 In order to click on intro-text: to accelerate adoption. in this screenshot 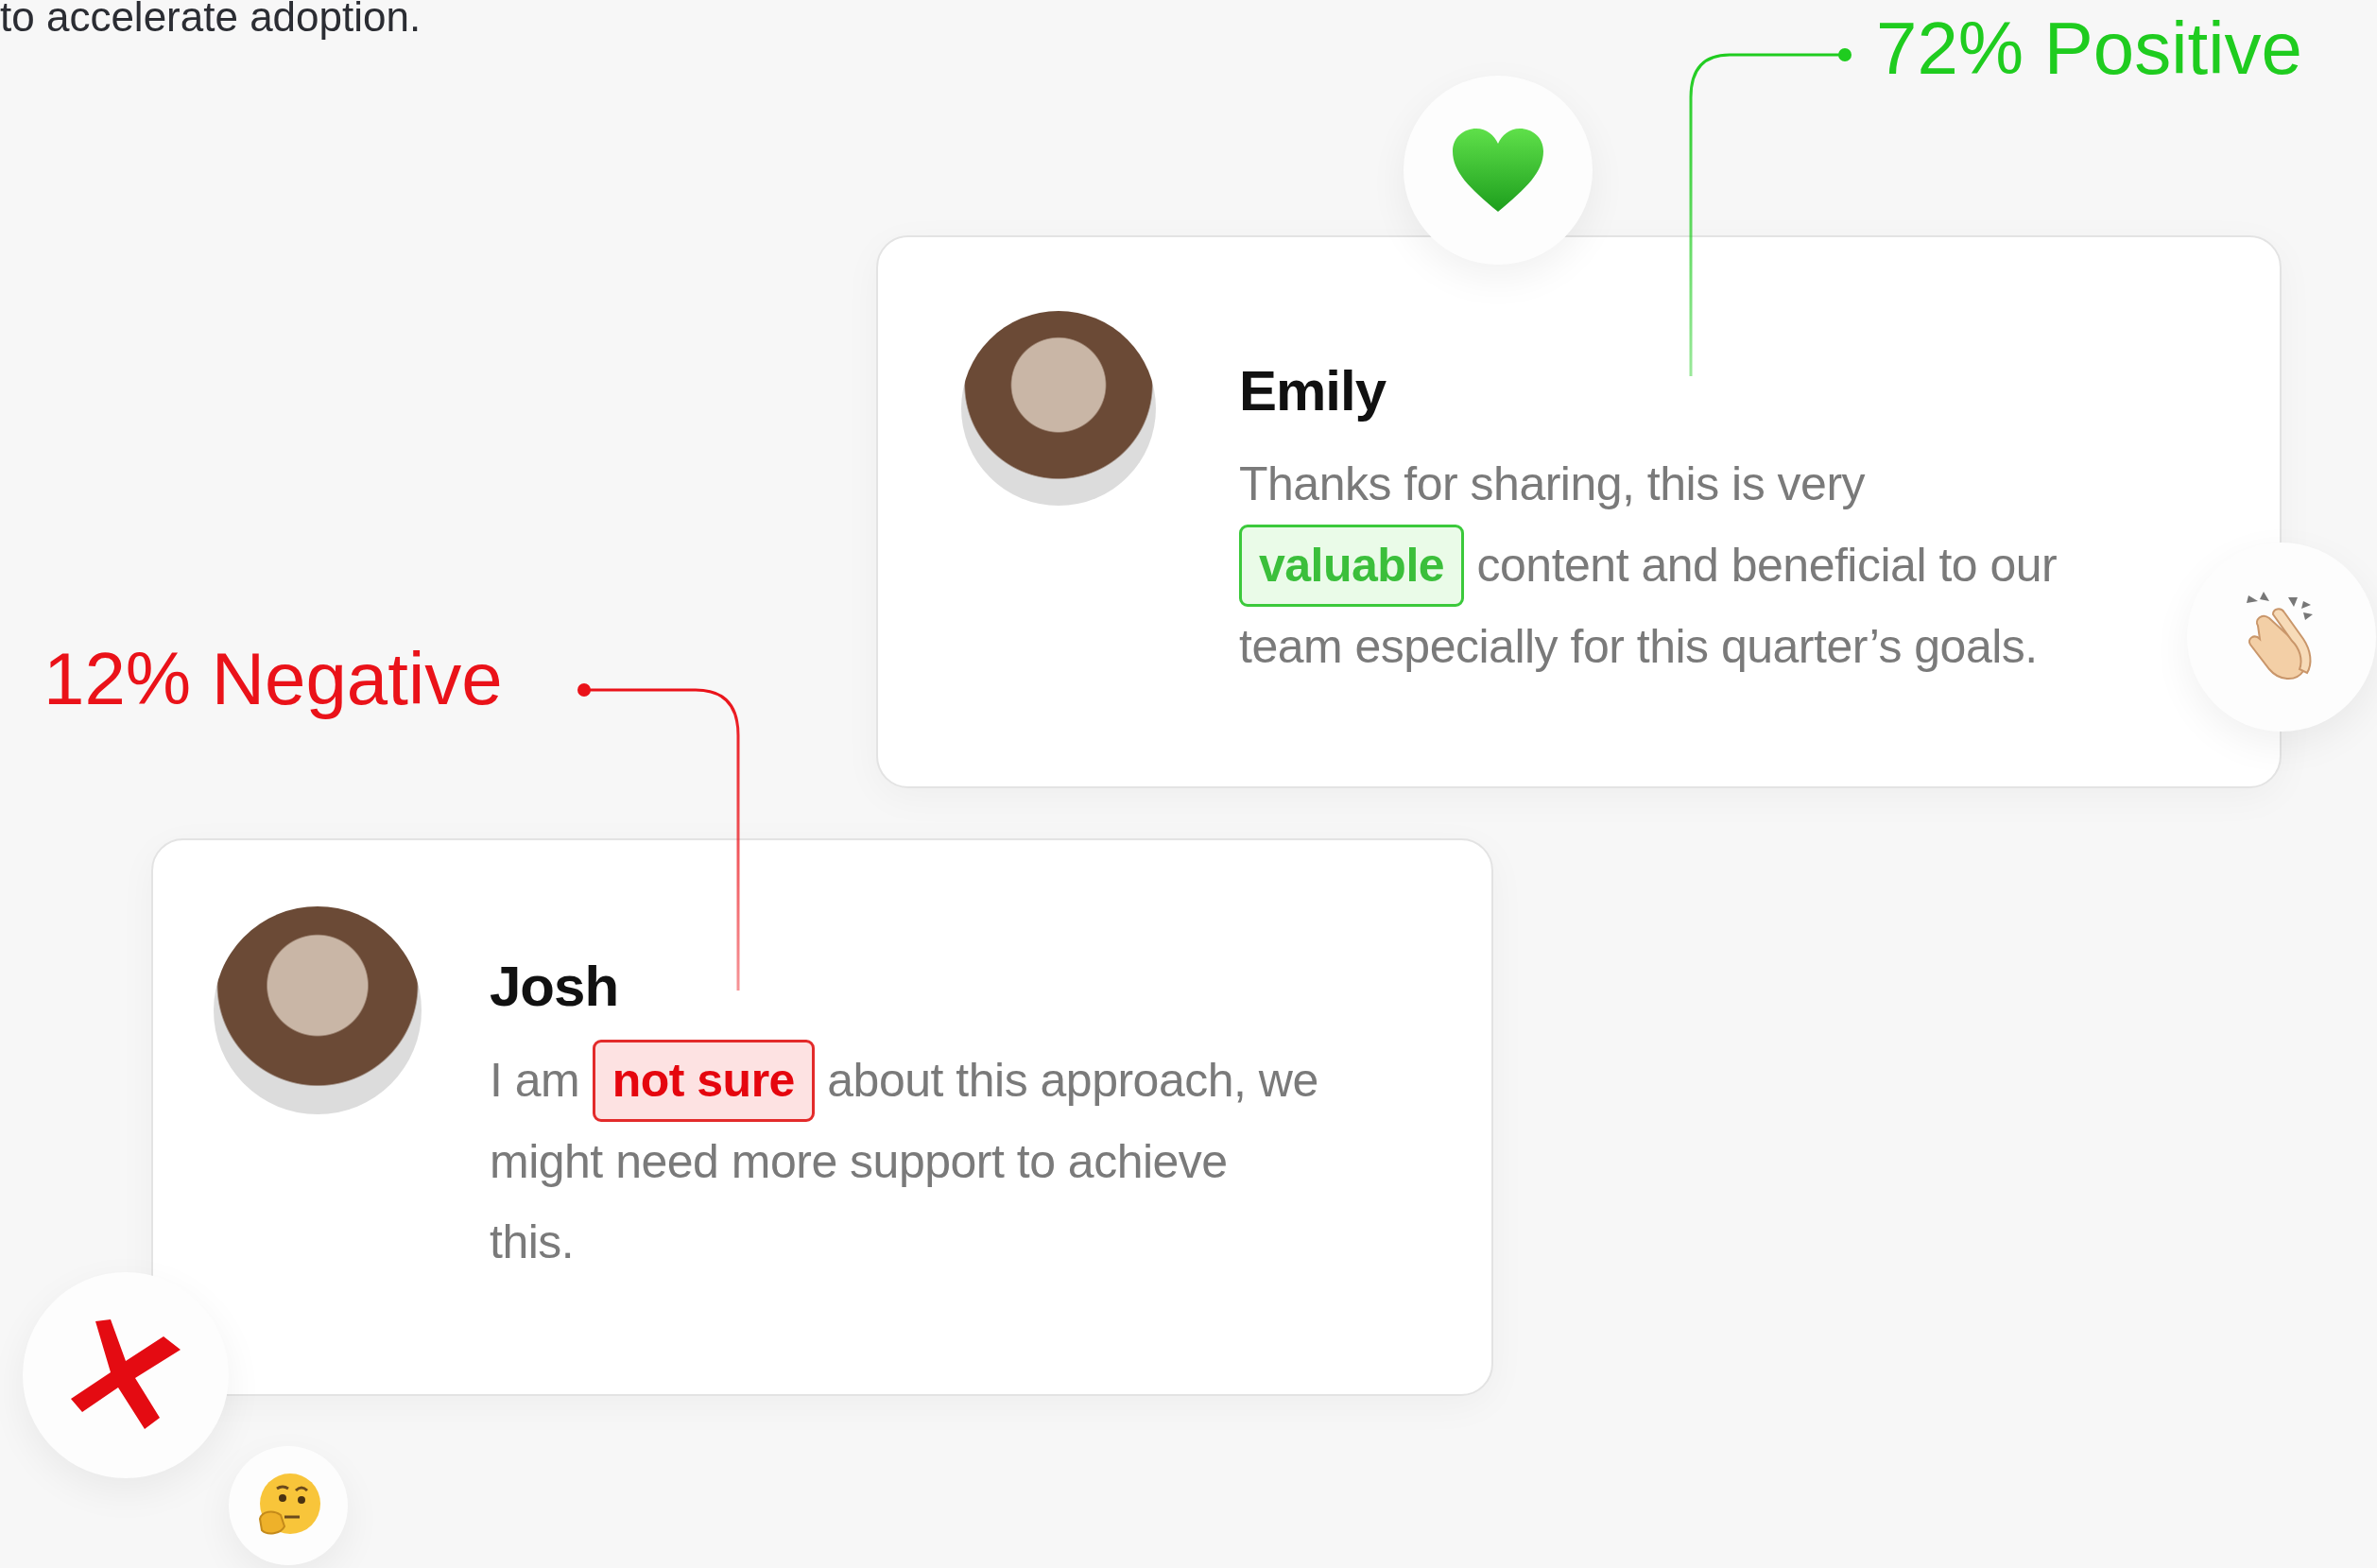, I will do `click(211, 20)`.